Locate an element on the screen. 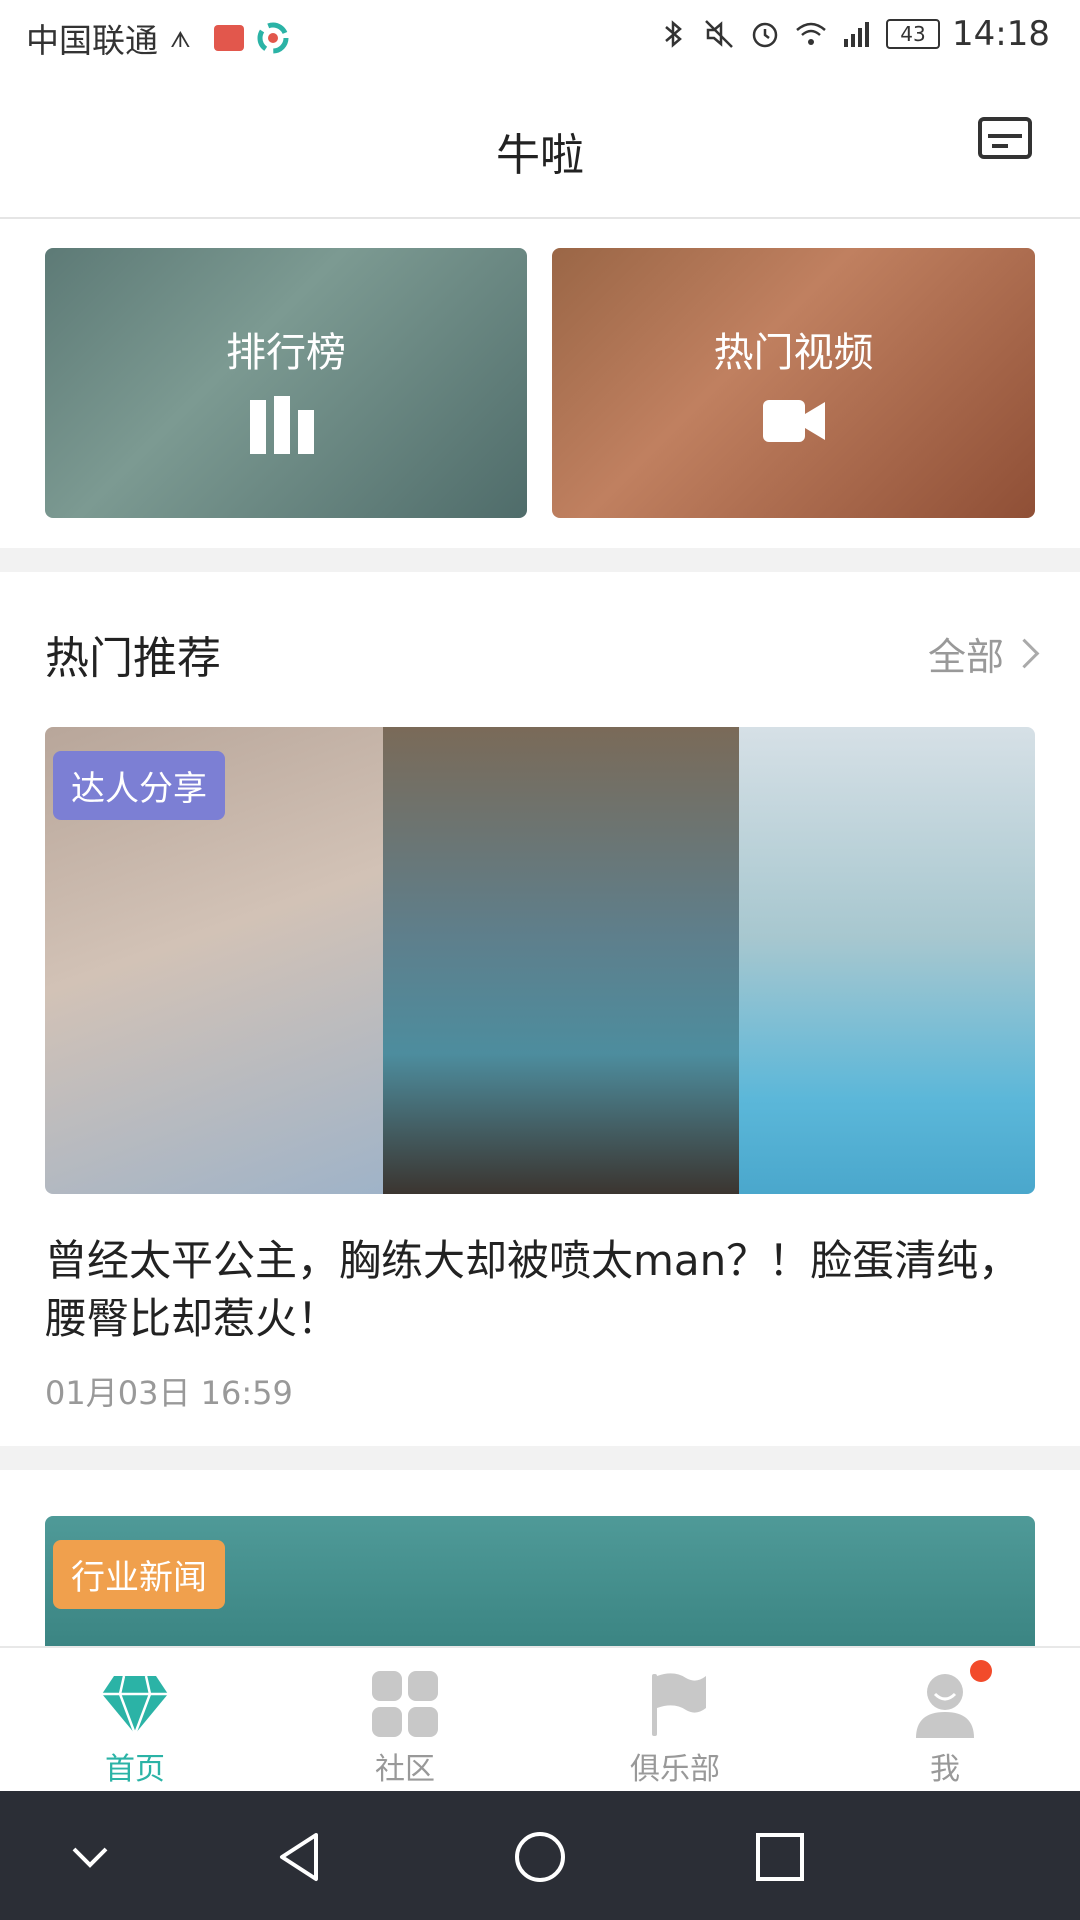  status-right: 43 14:18 is located at coordinates (853, 34).